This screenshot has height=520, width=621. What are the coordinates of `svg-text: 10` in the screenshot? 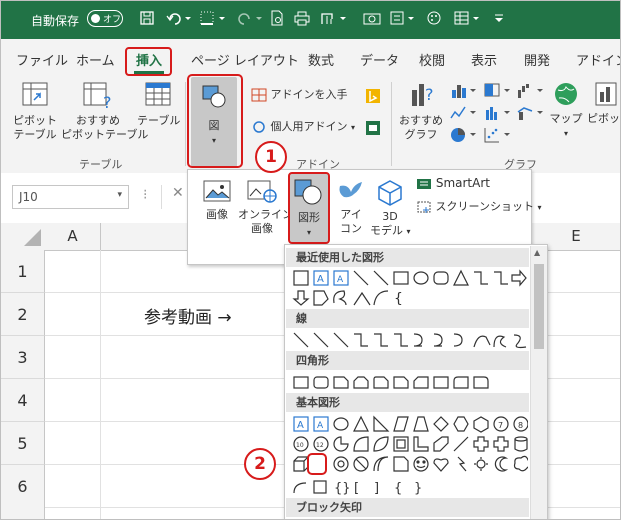 It's located at (300, 445).